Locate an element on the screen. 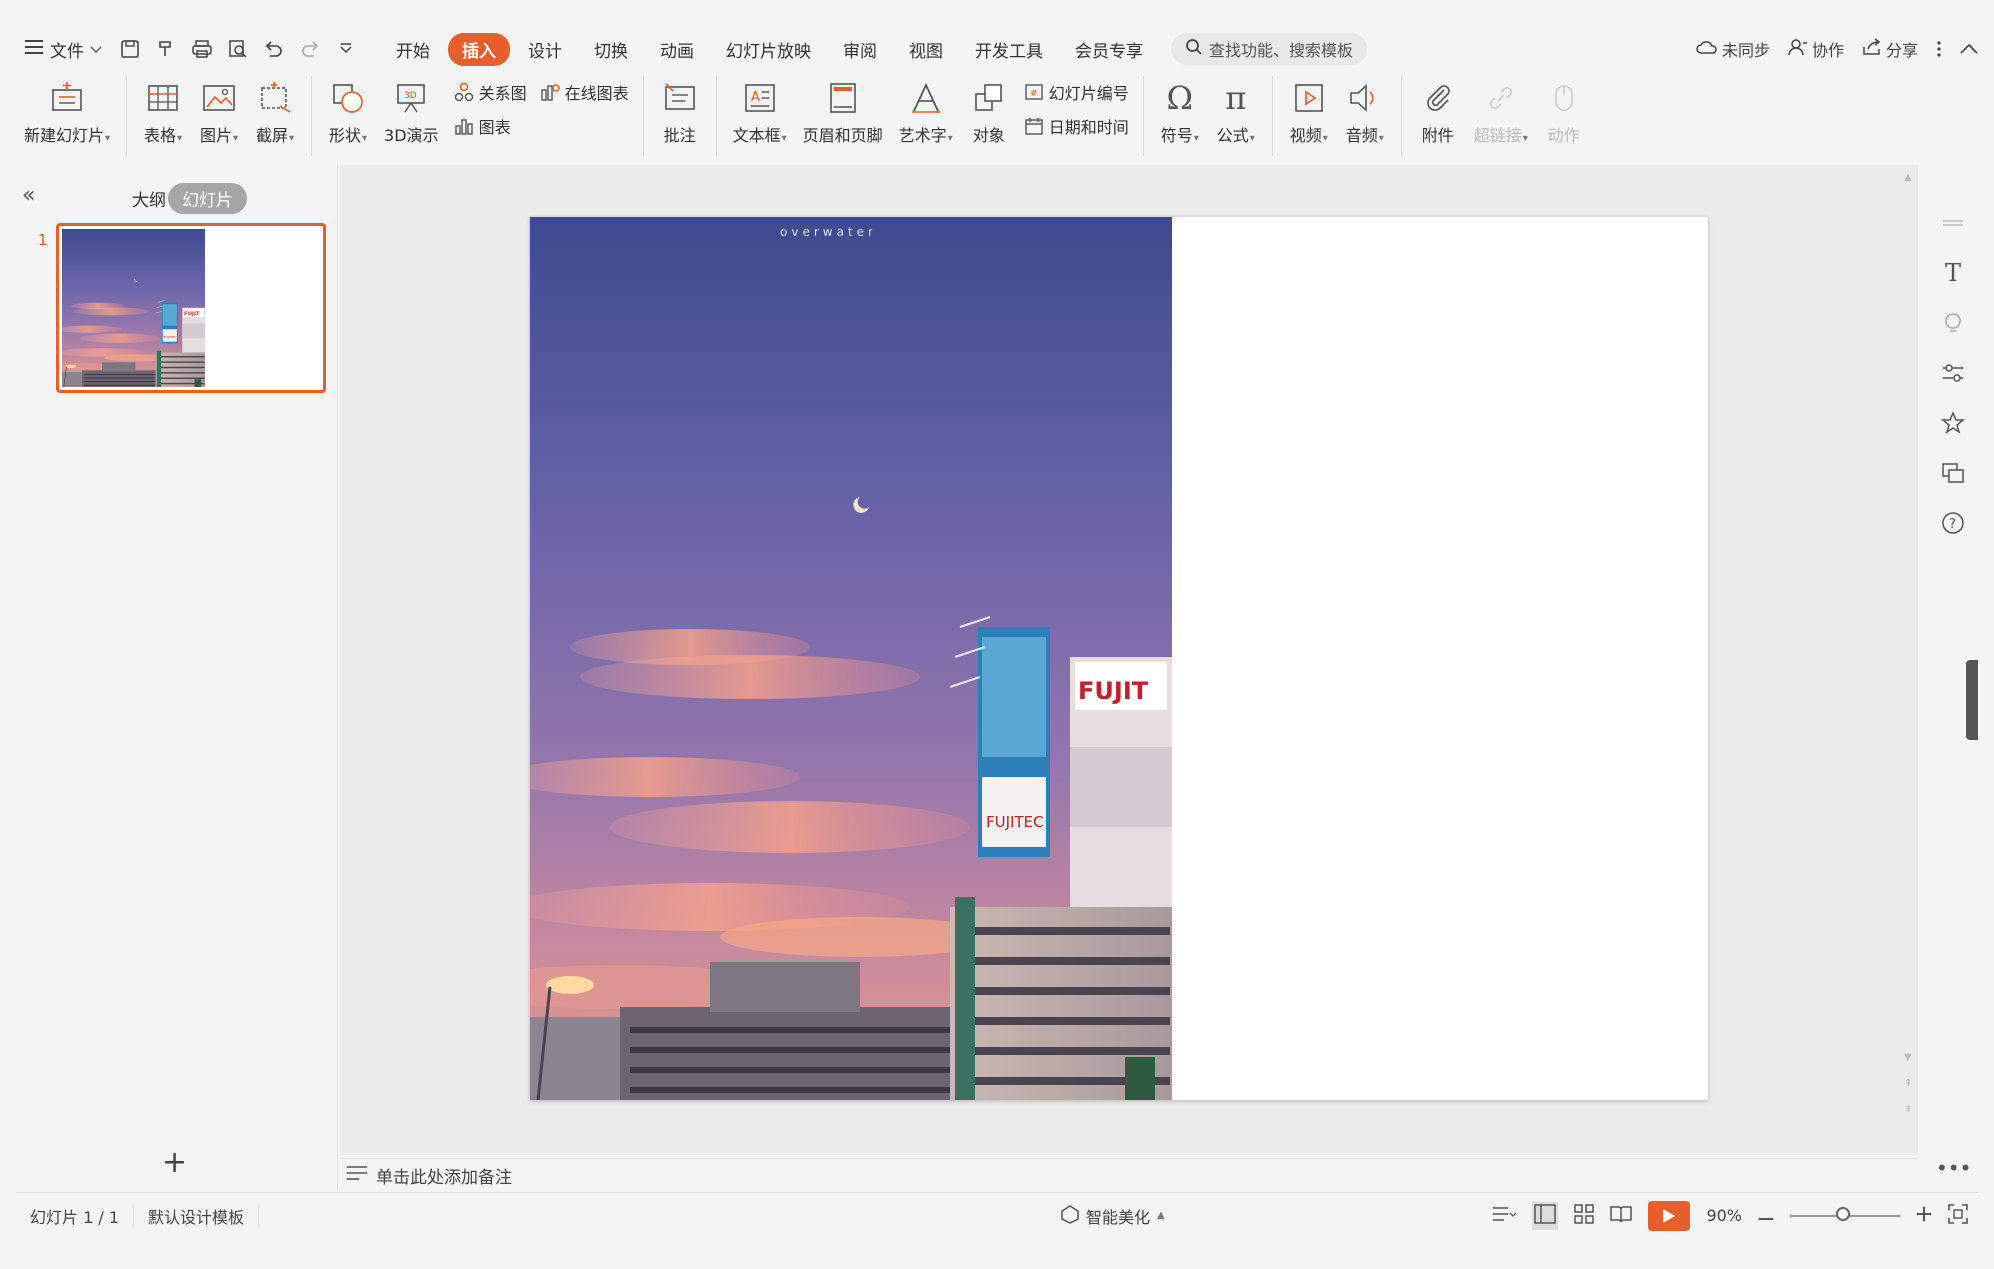 Image resolution: width=1994 pixels, height=1269 pixels. demo3d-label: 3D演示 is located at coordinates (411, 135).